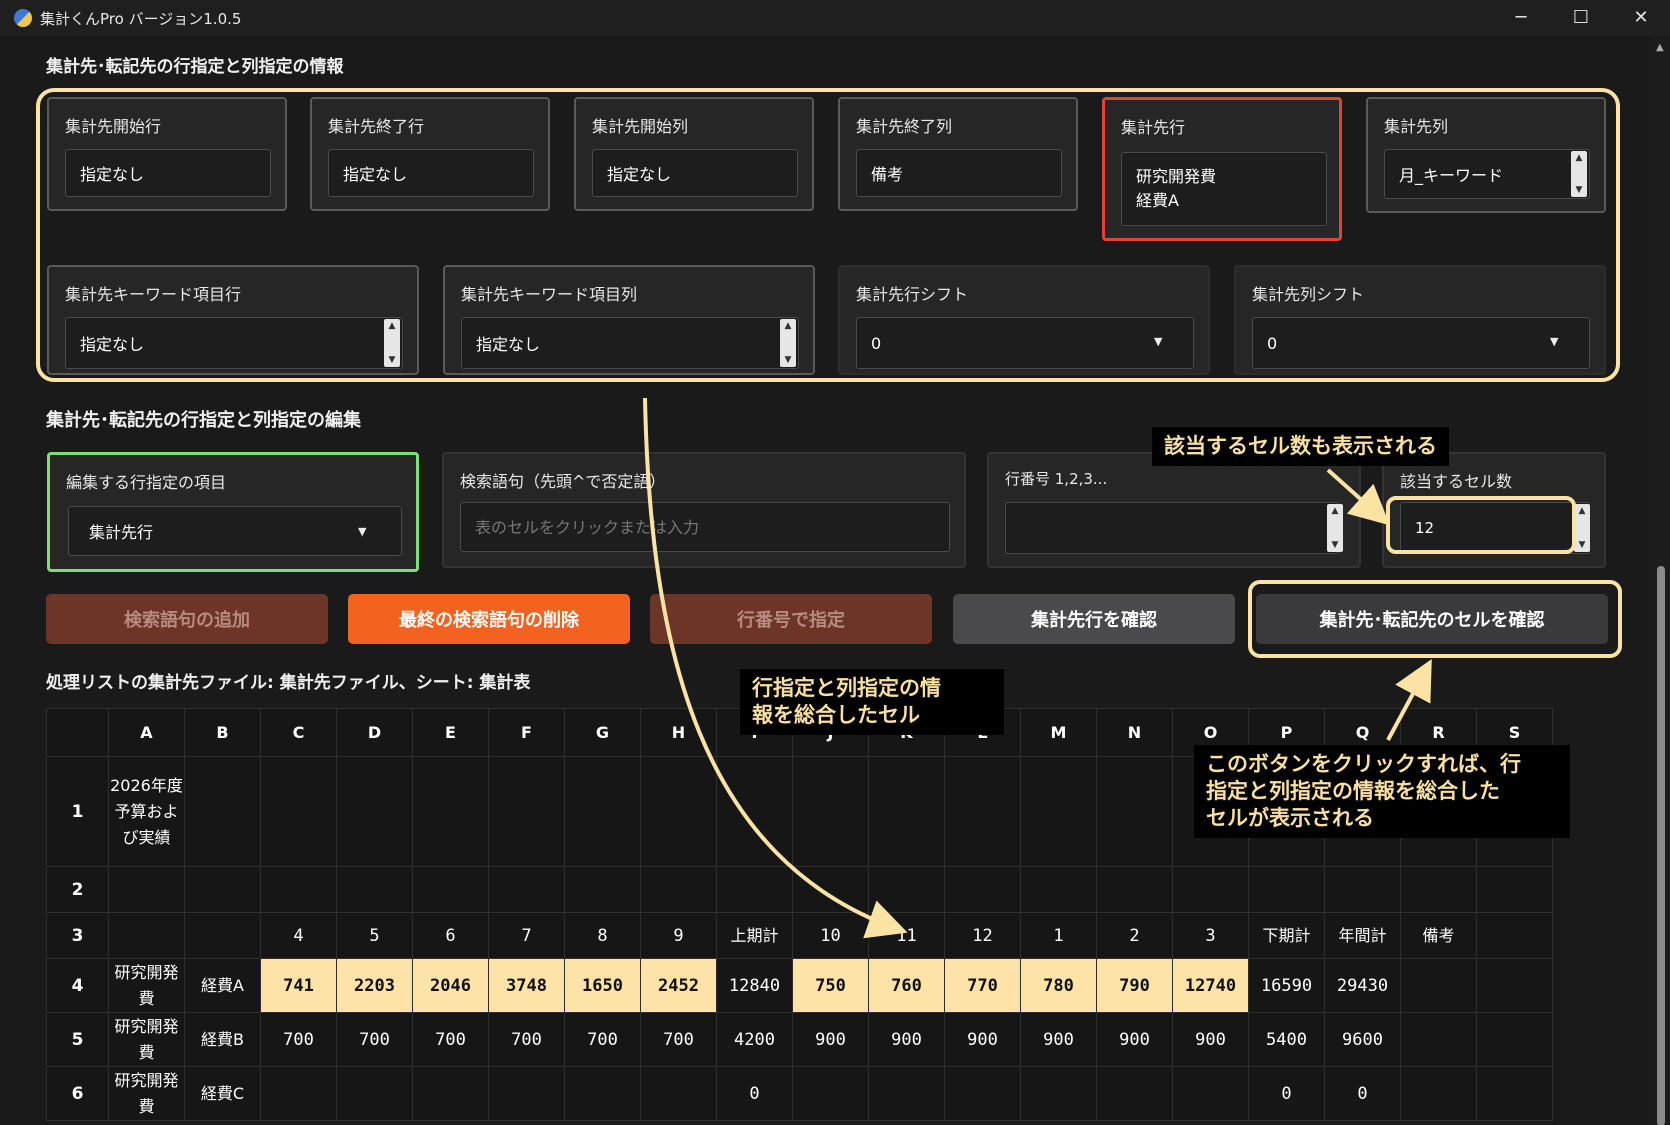 The width and height of the screenshot is (1670, 1125). I want to click on col-header: B, so click(222, 732).